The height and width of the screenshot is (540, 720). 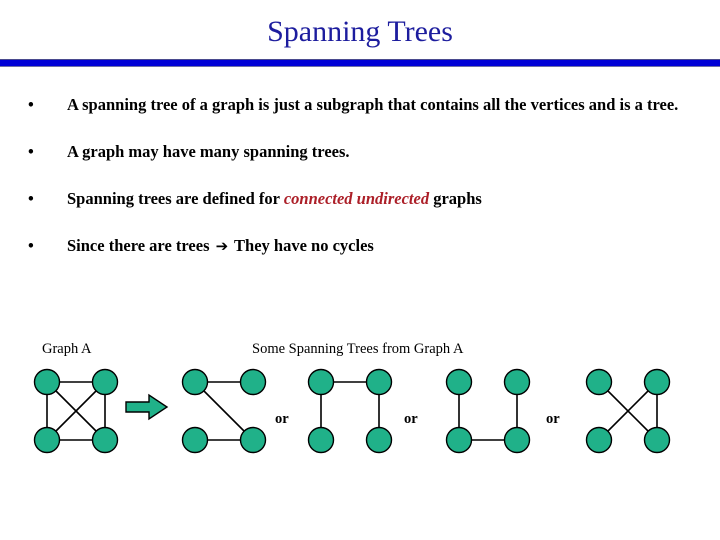 I want to click on separator-or-3: or, so click(x=553, y=419).